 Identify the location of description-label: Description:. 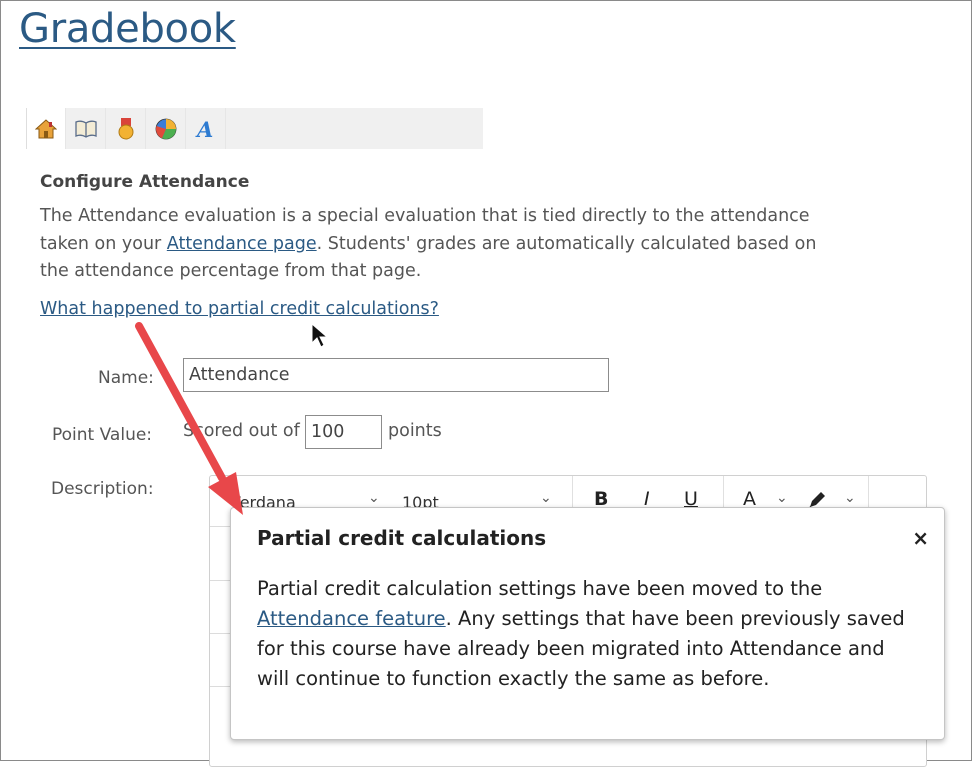
(102, 489).